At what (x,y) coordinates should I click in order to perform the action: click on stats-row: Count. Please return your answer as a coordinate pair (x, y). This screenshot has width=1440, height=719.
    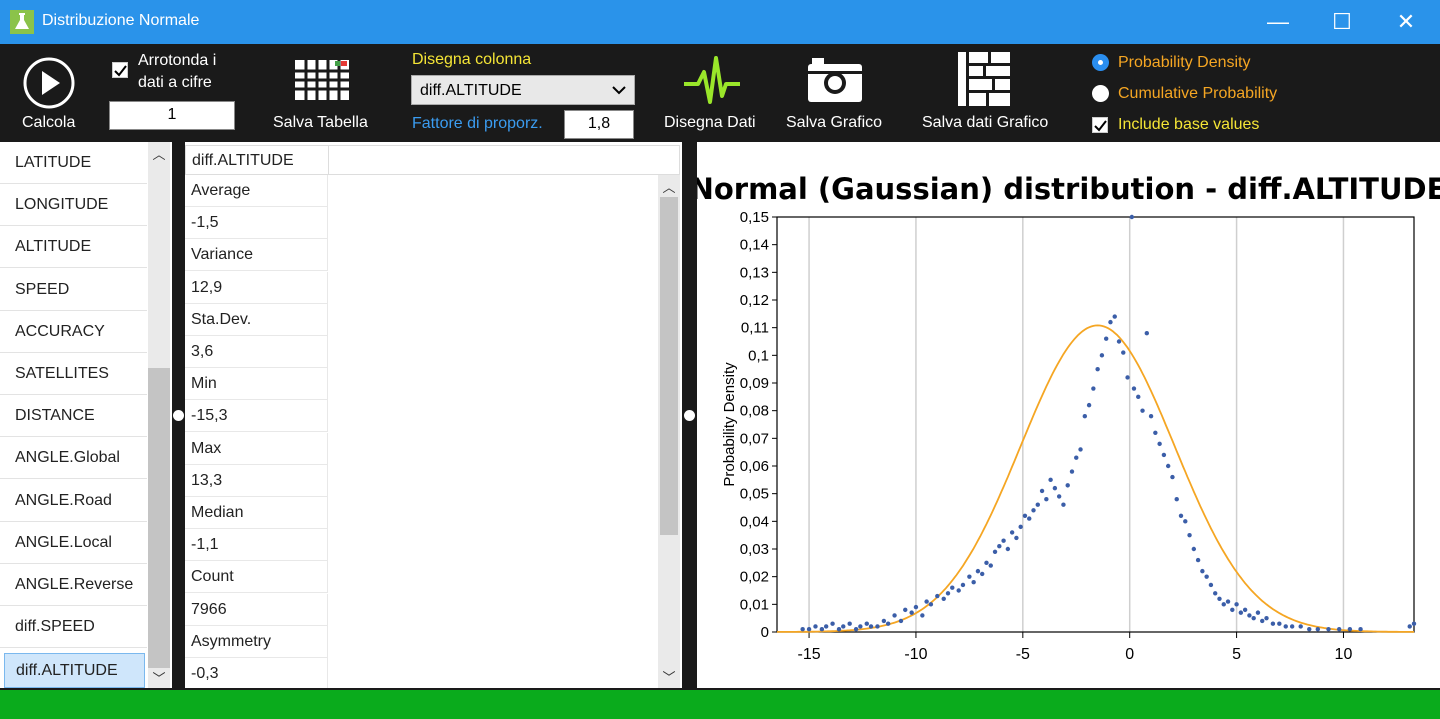
    Looking at the image, I should click on (256, 577).